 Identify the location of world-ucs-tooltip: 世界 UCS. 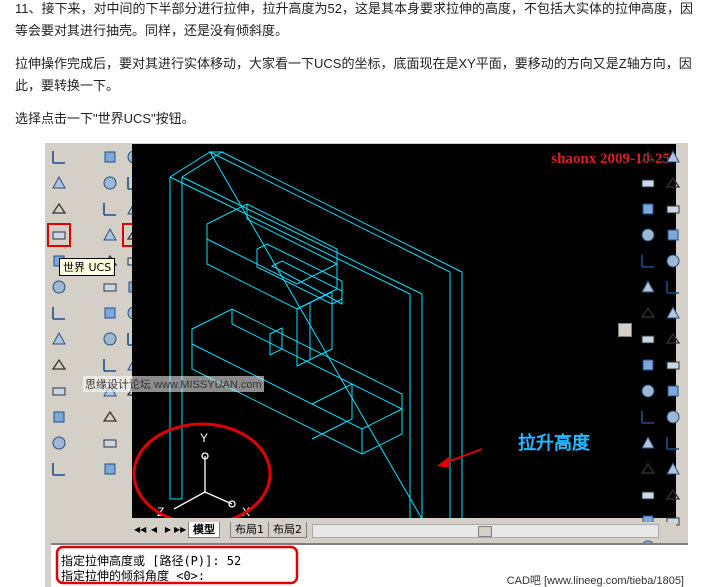
(87, 267).